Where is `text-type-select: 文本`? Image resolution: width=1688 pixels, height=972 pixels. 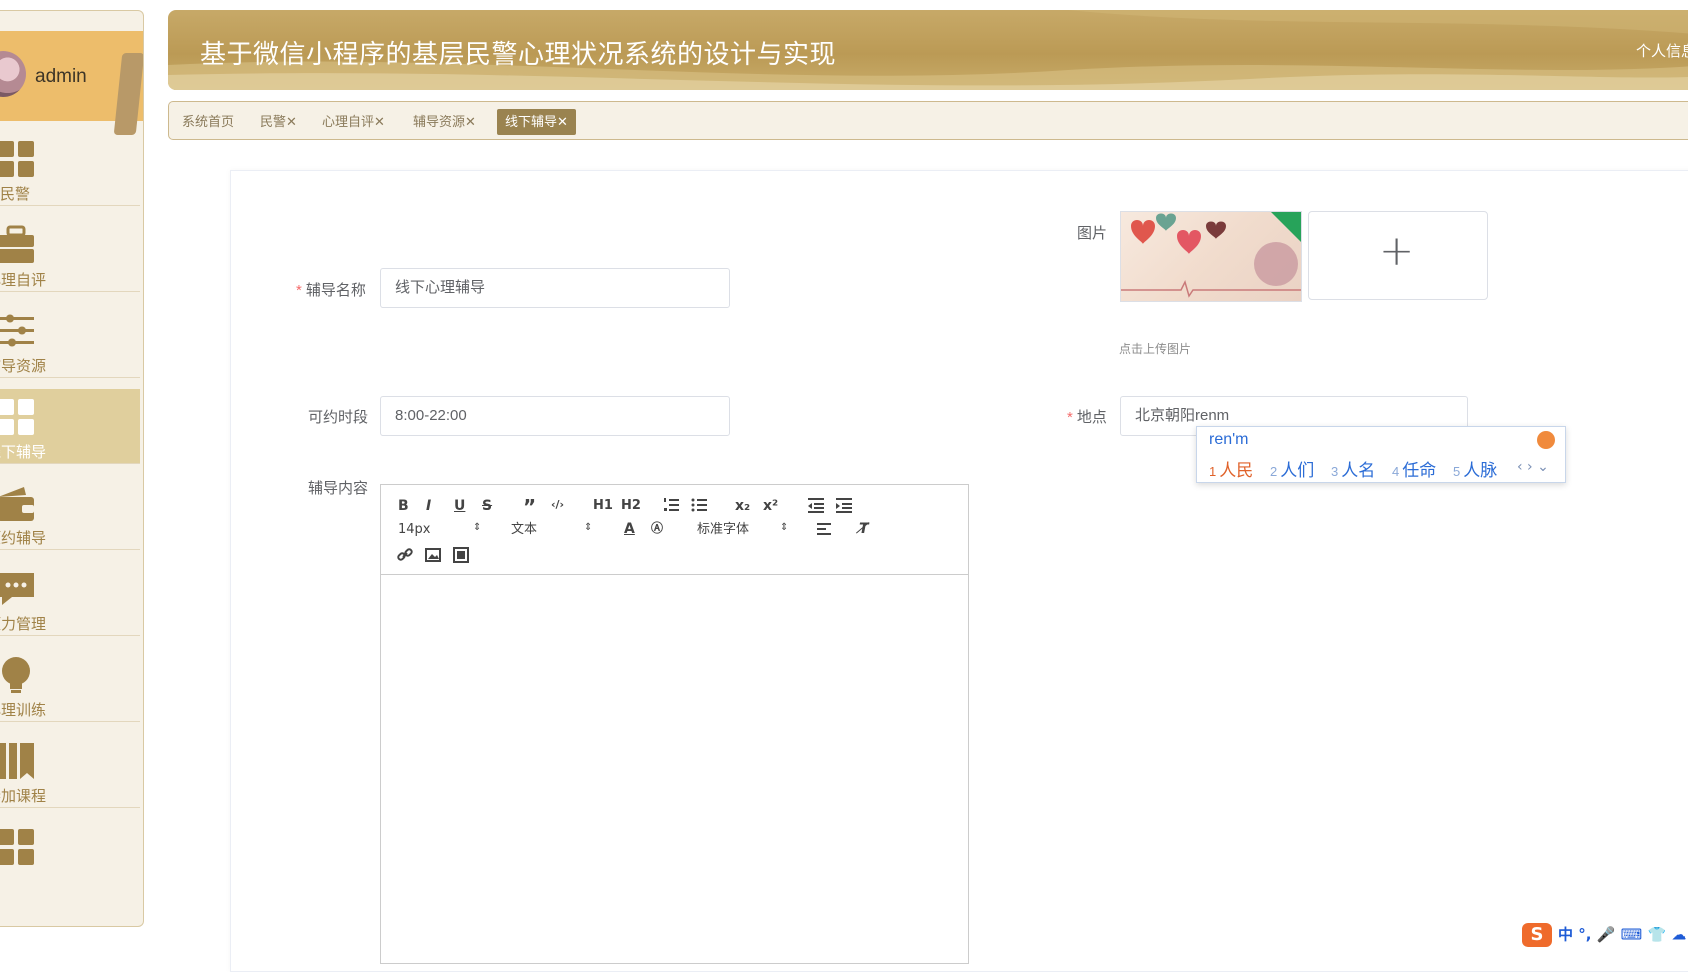
text-type-select: 文本 is located at coordinates (524, 529).